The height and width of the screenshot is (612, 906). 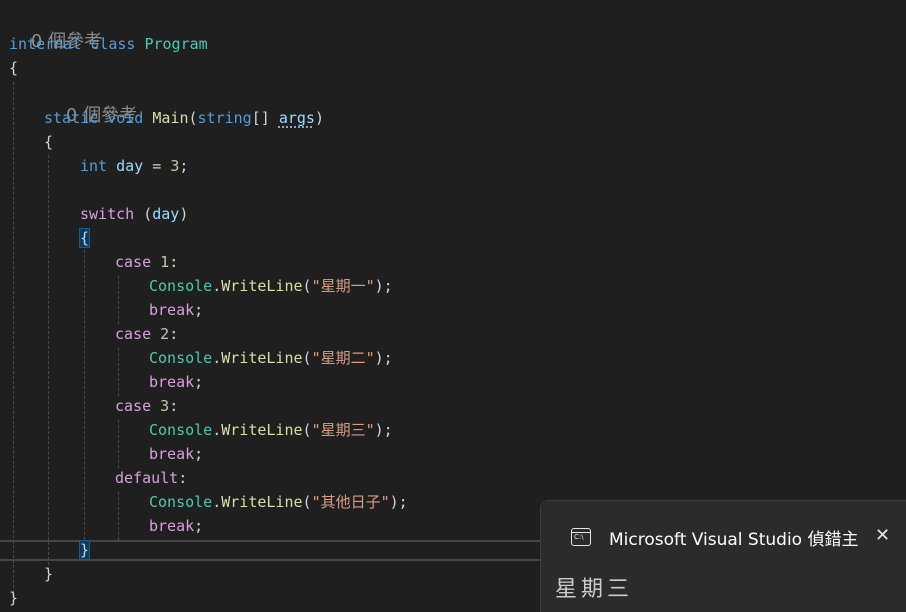 I want to click on code-line: static void Main(string[] args), so click(x=184, y=118).